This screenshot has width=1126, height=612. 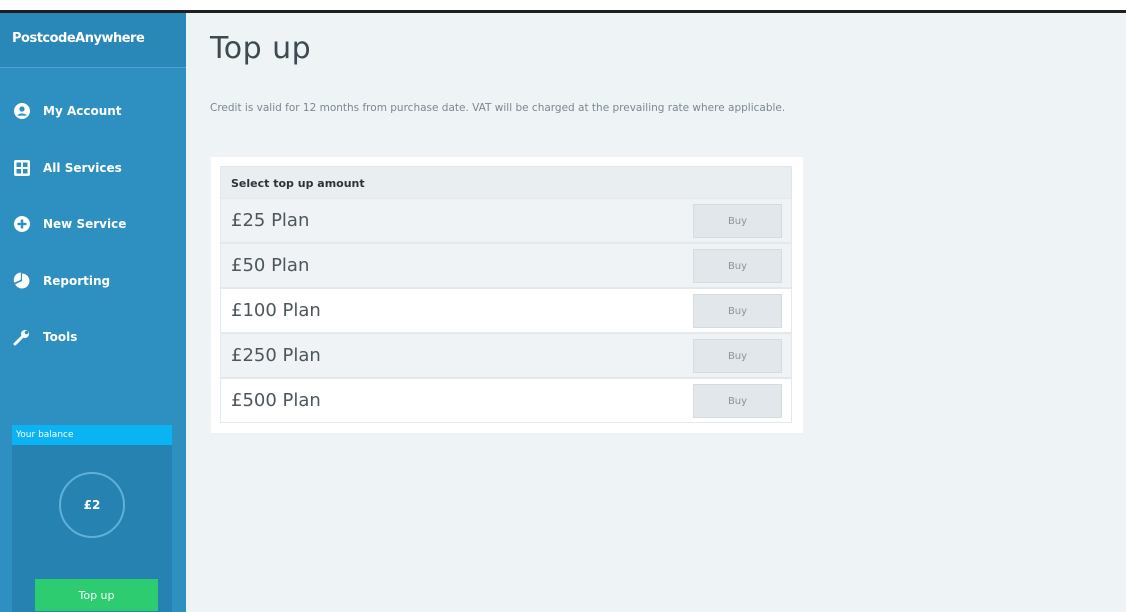 What do you see at coordinates (276, 355) in the screenshot?
I see `plan-name: £250 Plan` at bounding box center [276, 355].